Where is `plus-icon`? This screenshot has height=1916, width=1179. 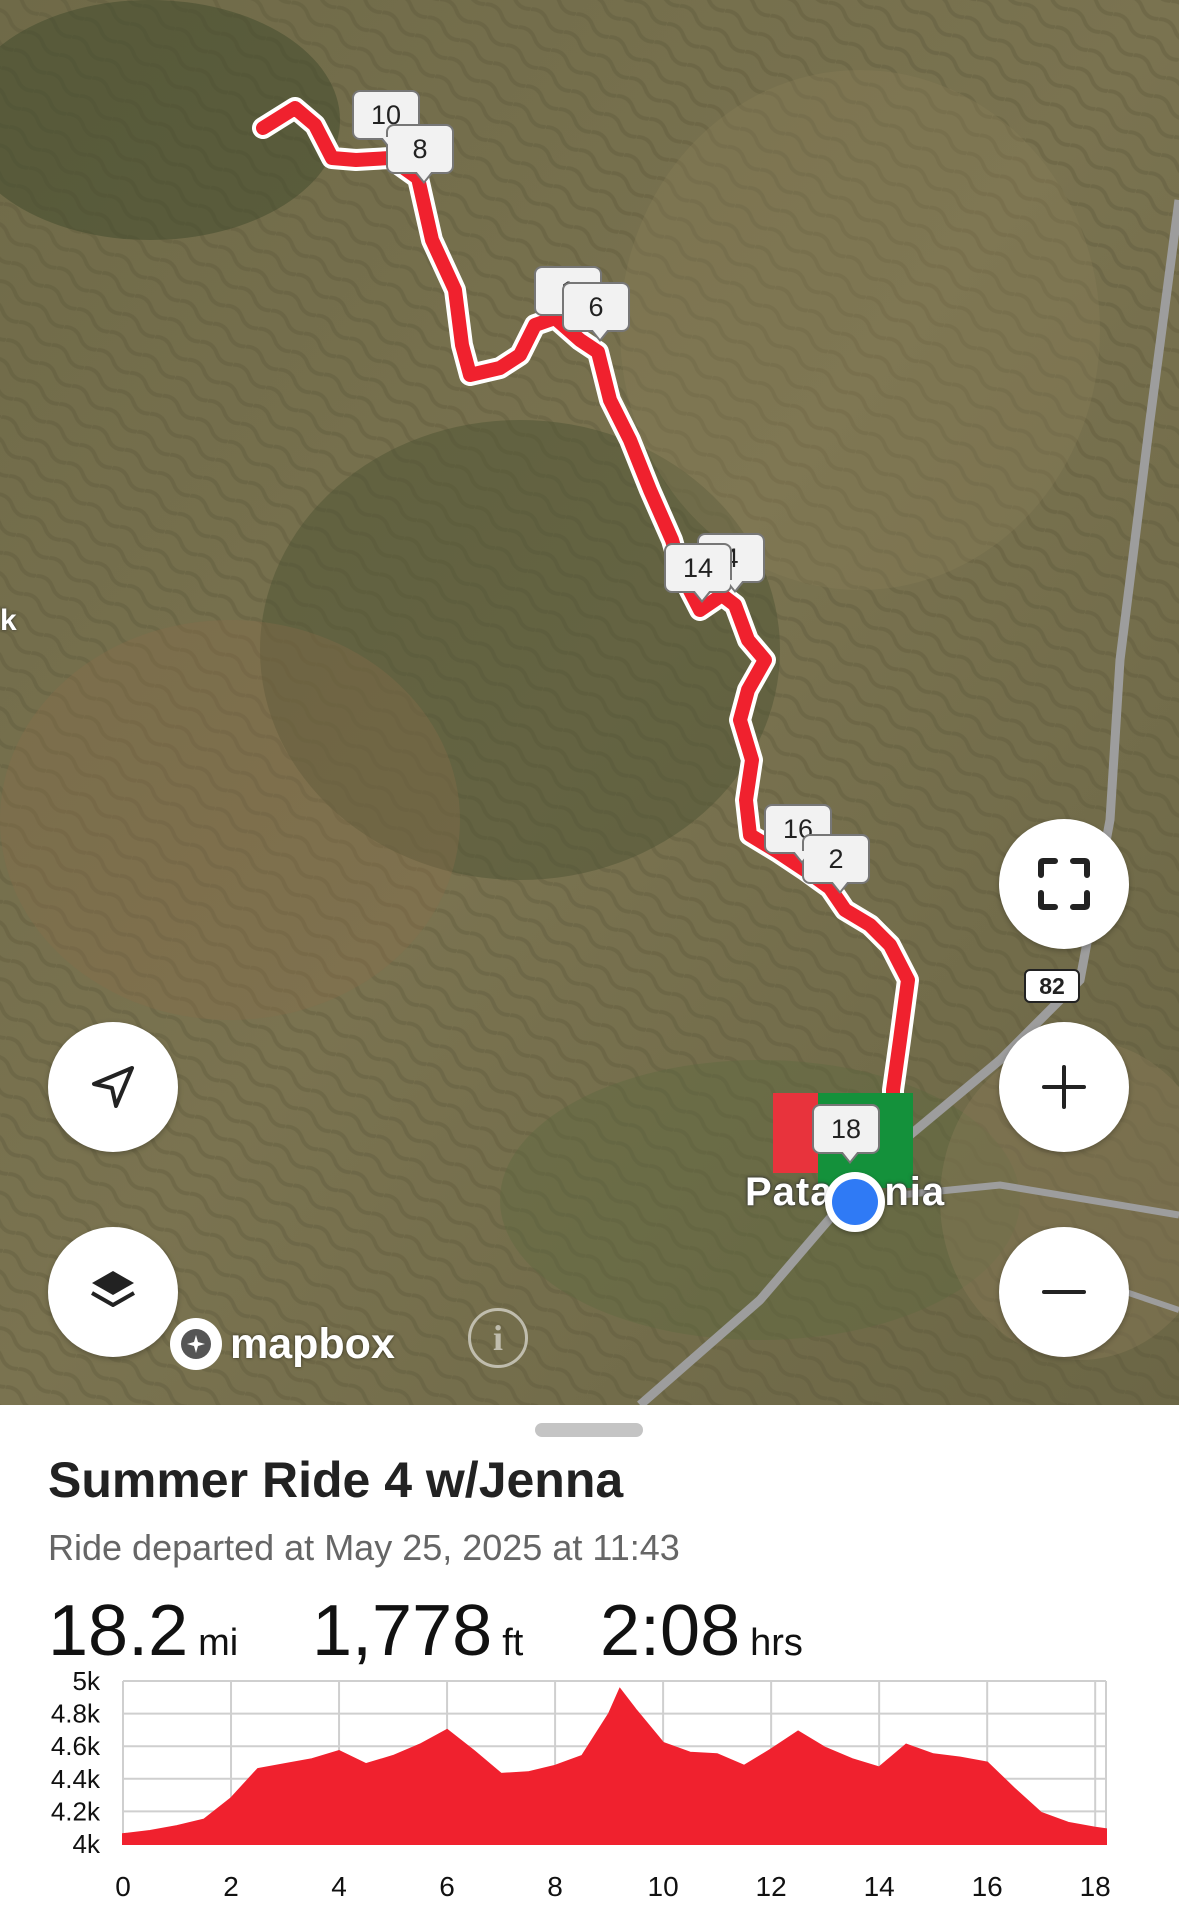
plus-icon is located at coordinates (1064, 1087).